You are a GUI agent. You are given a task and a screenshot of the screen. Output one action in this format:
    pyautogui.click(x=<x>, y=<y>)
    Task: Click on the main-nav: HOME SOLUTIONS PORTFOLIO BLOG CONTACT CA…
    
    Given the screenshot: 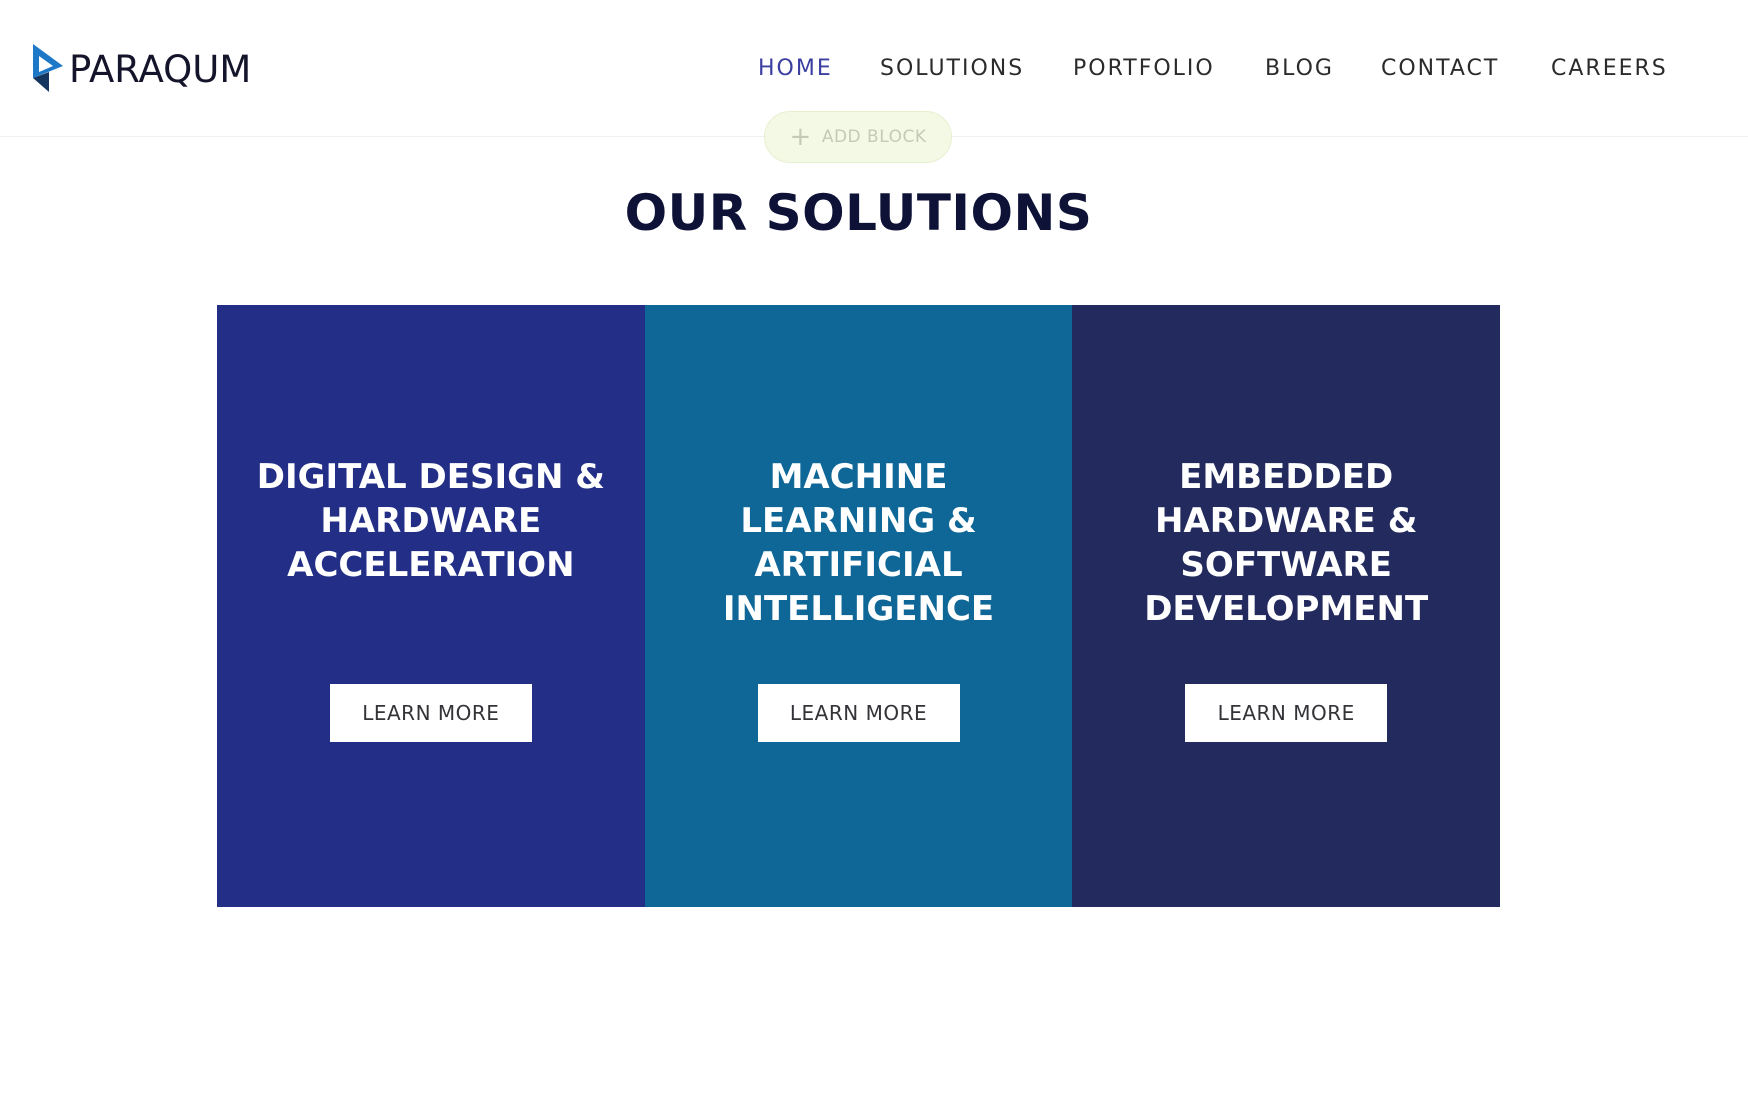 What is the action you would take?
    pyautogui.click(x=874, y=69)
    